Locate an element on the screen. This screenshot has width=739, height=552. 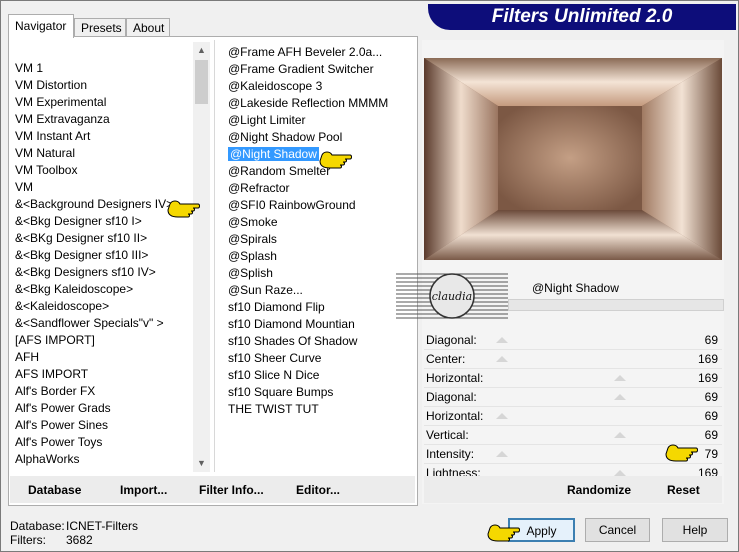
scroll-thumb is located at coordinates (201, 82).